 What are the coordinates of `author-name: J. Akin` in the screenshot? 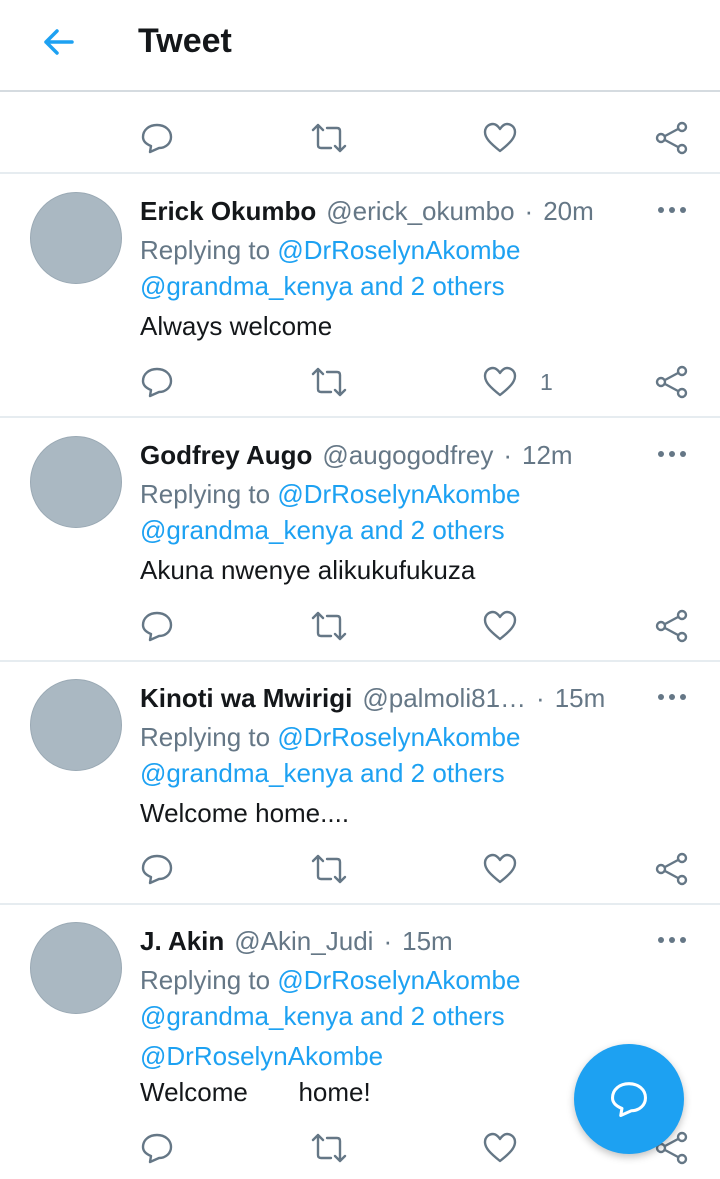 It's located at (182, 941).